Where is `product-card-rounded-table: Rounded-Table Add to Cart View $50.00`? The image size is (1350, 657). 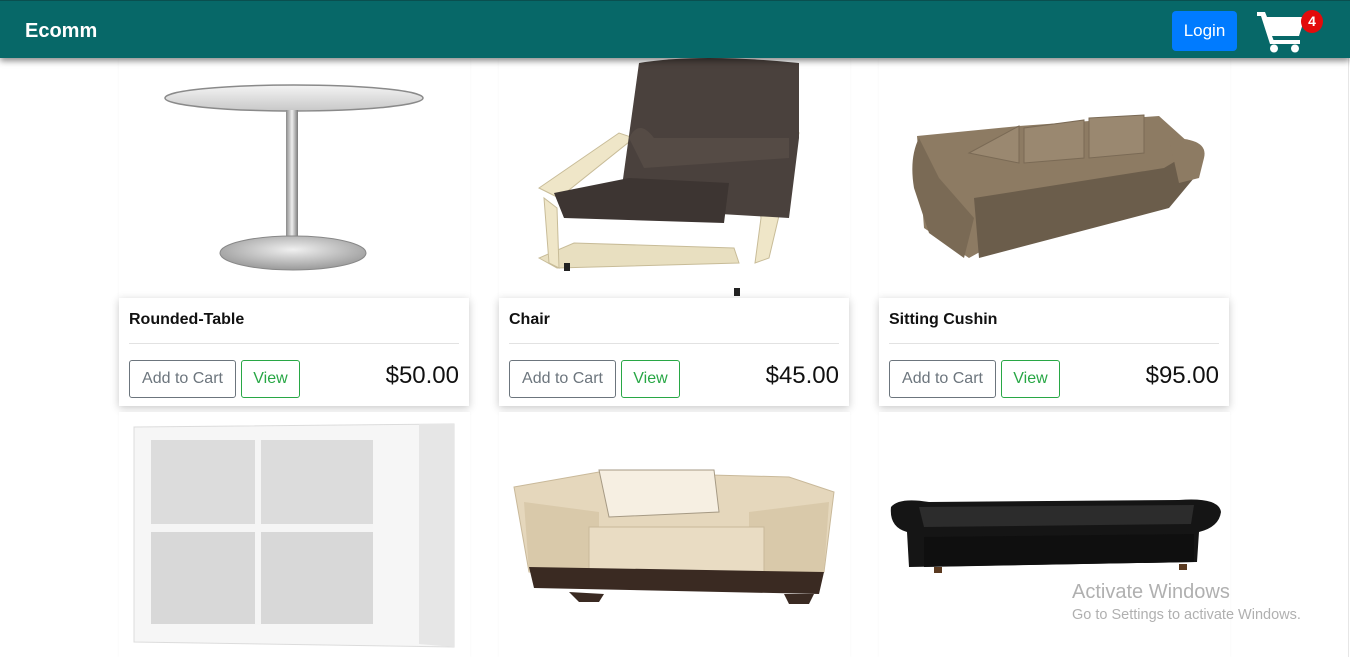 product-card-rounded-table: Rounded-Table Add to Cart View $50.00 is located at coordinates (294, 352).